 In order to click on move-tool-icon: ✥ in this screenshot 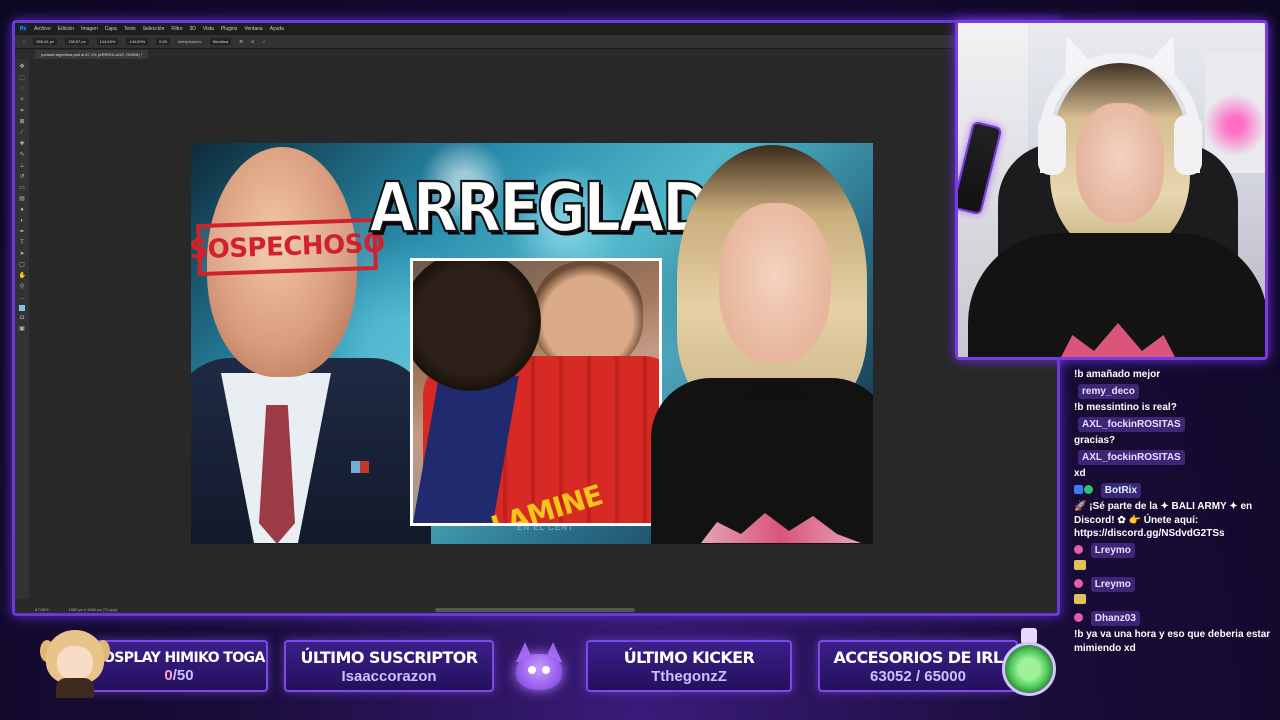, I will do `click(22, 67)`.